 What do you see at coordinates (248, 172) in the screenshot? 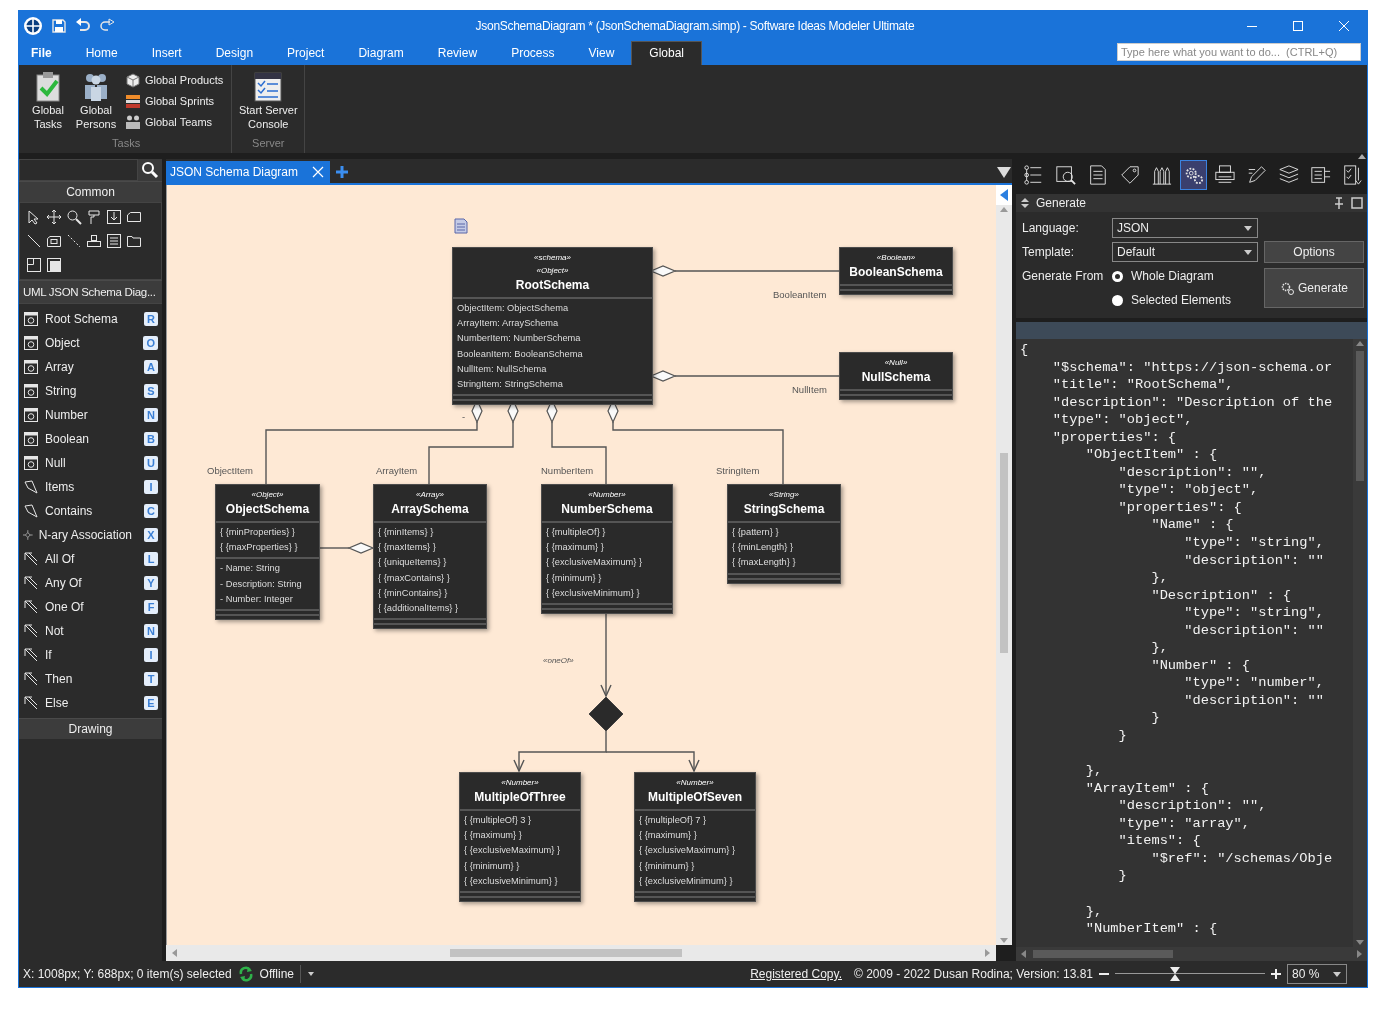
I see `document-tab: JSON Schema Diagram` at bounding box center [248, 172].